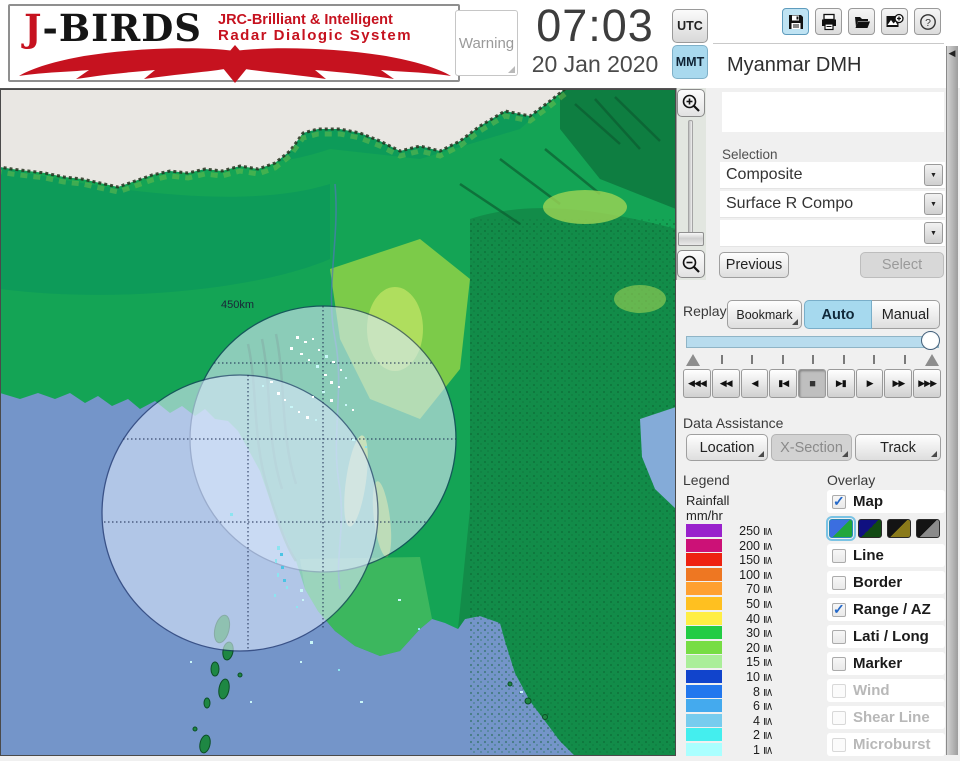  I want to click on map-style-swatches, so click(885, 528).